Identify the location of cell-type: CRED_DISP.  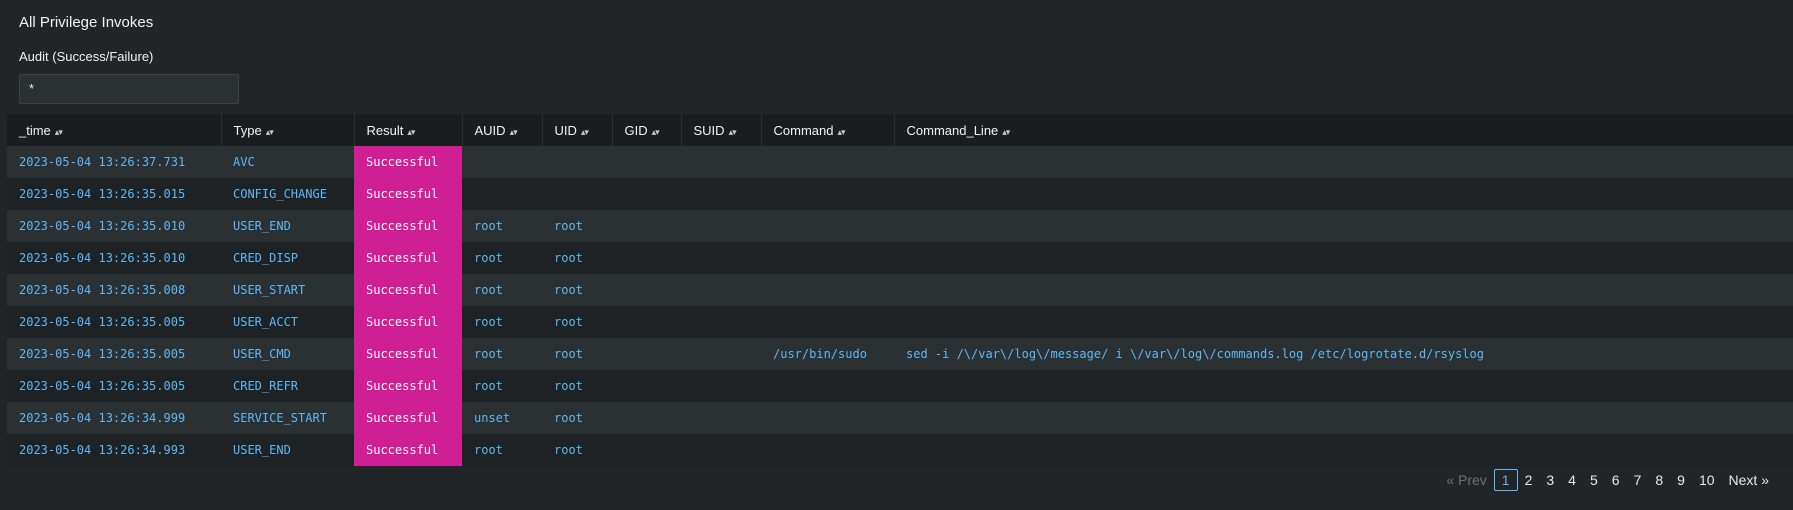
(287, 258).